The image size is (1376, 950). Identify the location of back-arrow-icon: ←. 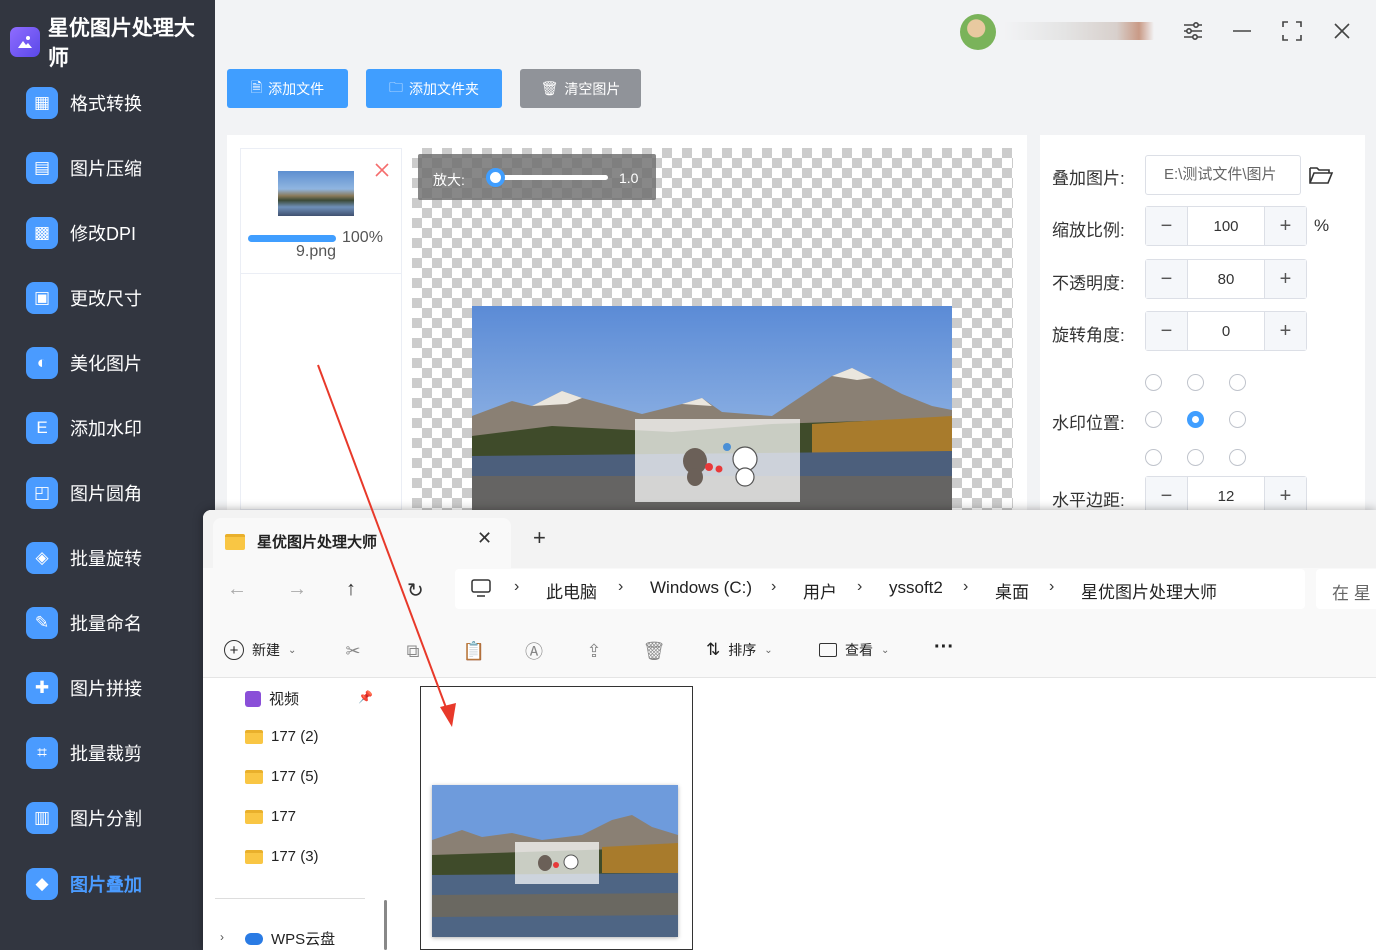
(237, 589).